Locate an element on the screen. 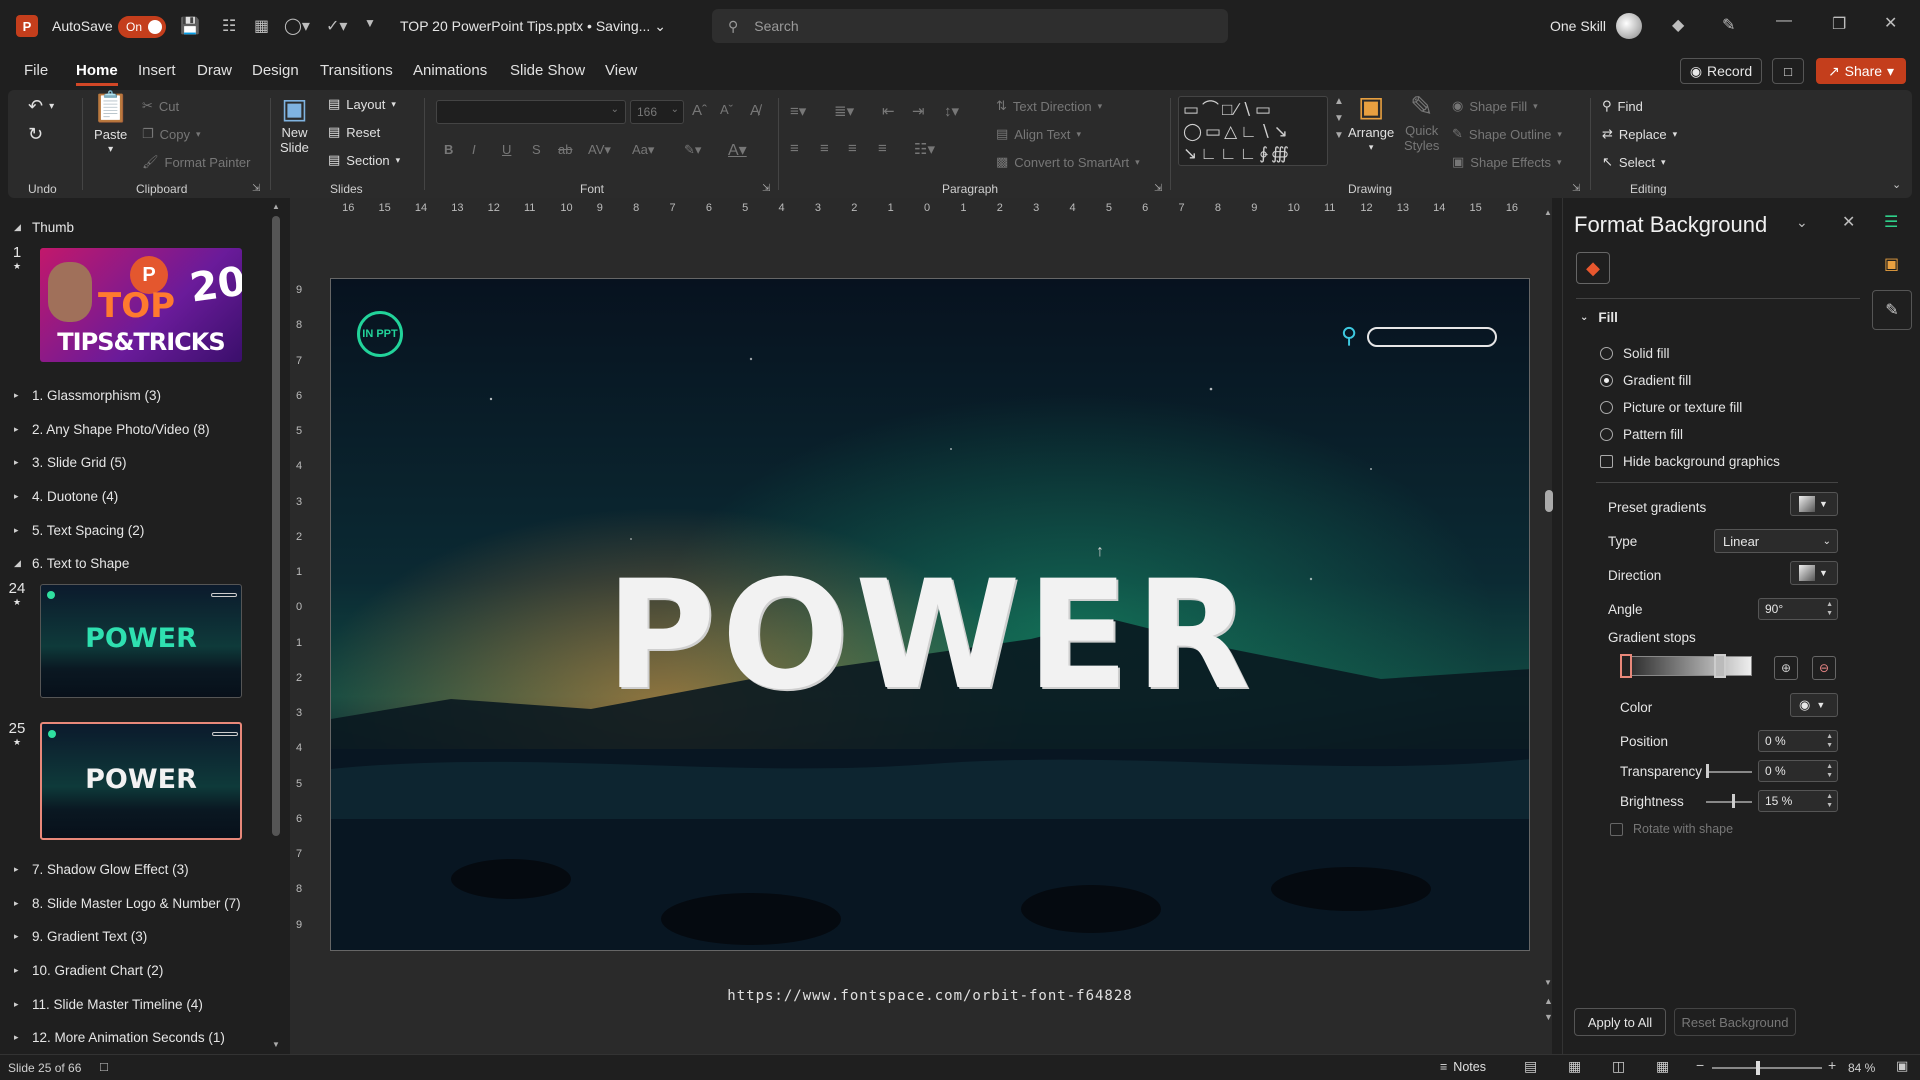  highlight-icon: ✎▾ is located at coordinates (692, 150).